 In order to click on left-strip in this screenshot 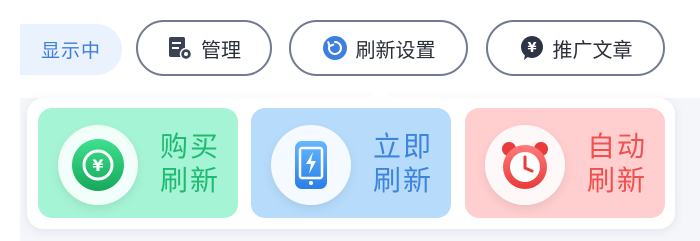, I will do `click(10, 169)`.